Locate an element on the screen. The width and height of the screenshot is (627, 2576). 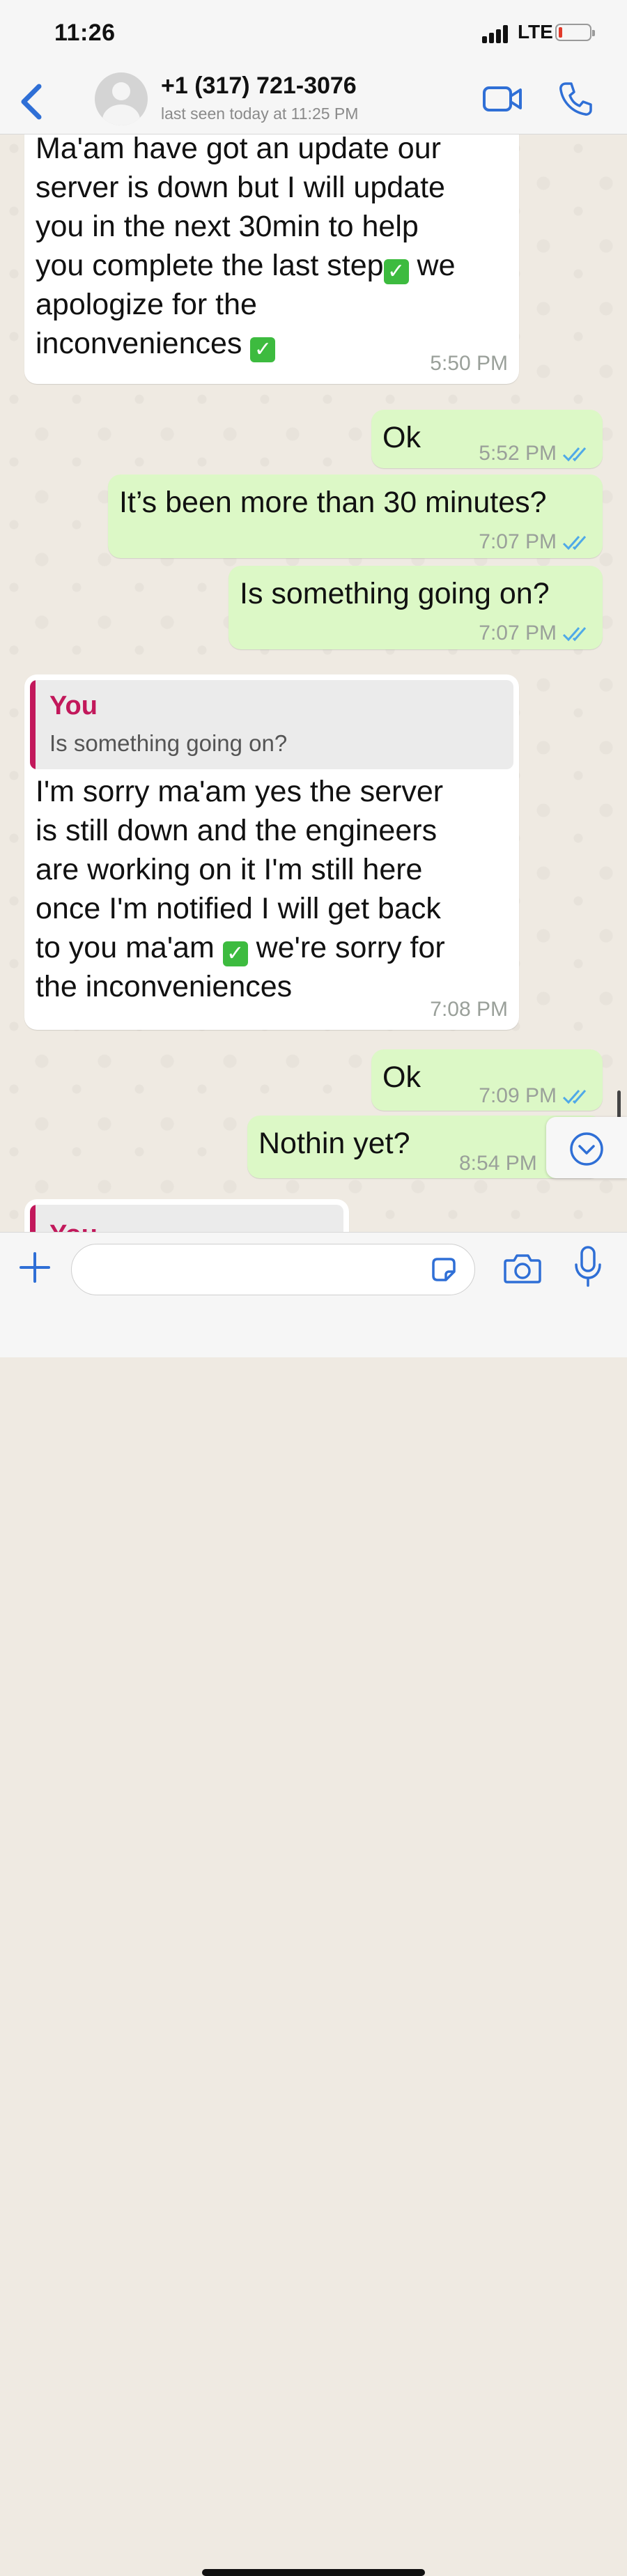
message-outgoing: Ok 7:09 PM is located at coordinates (487, 1080).